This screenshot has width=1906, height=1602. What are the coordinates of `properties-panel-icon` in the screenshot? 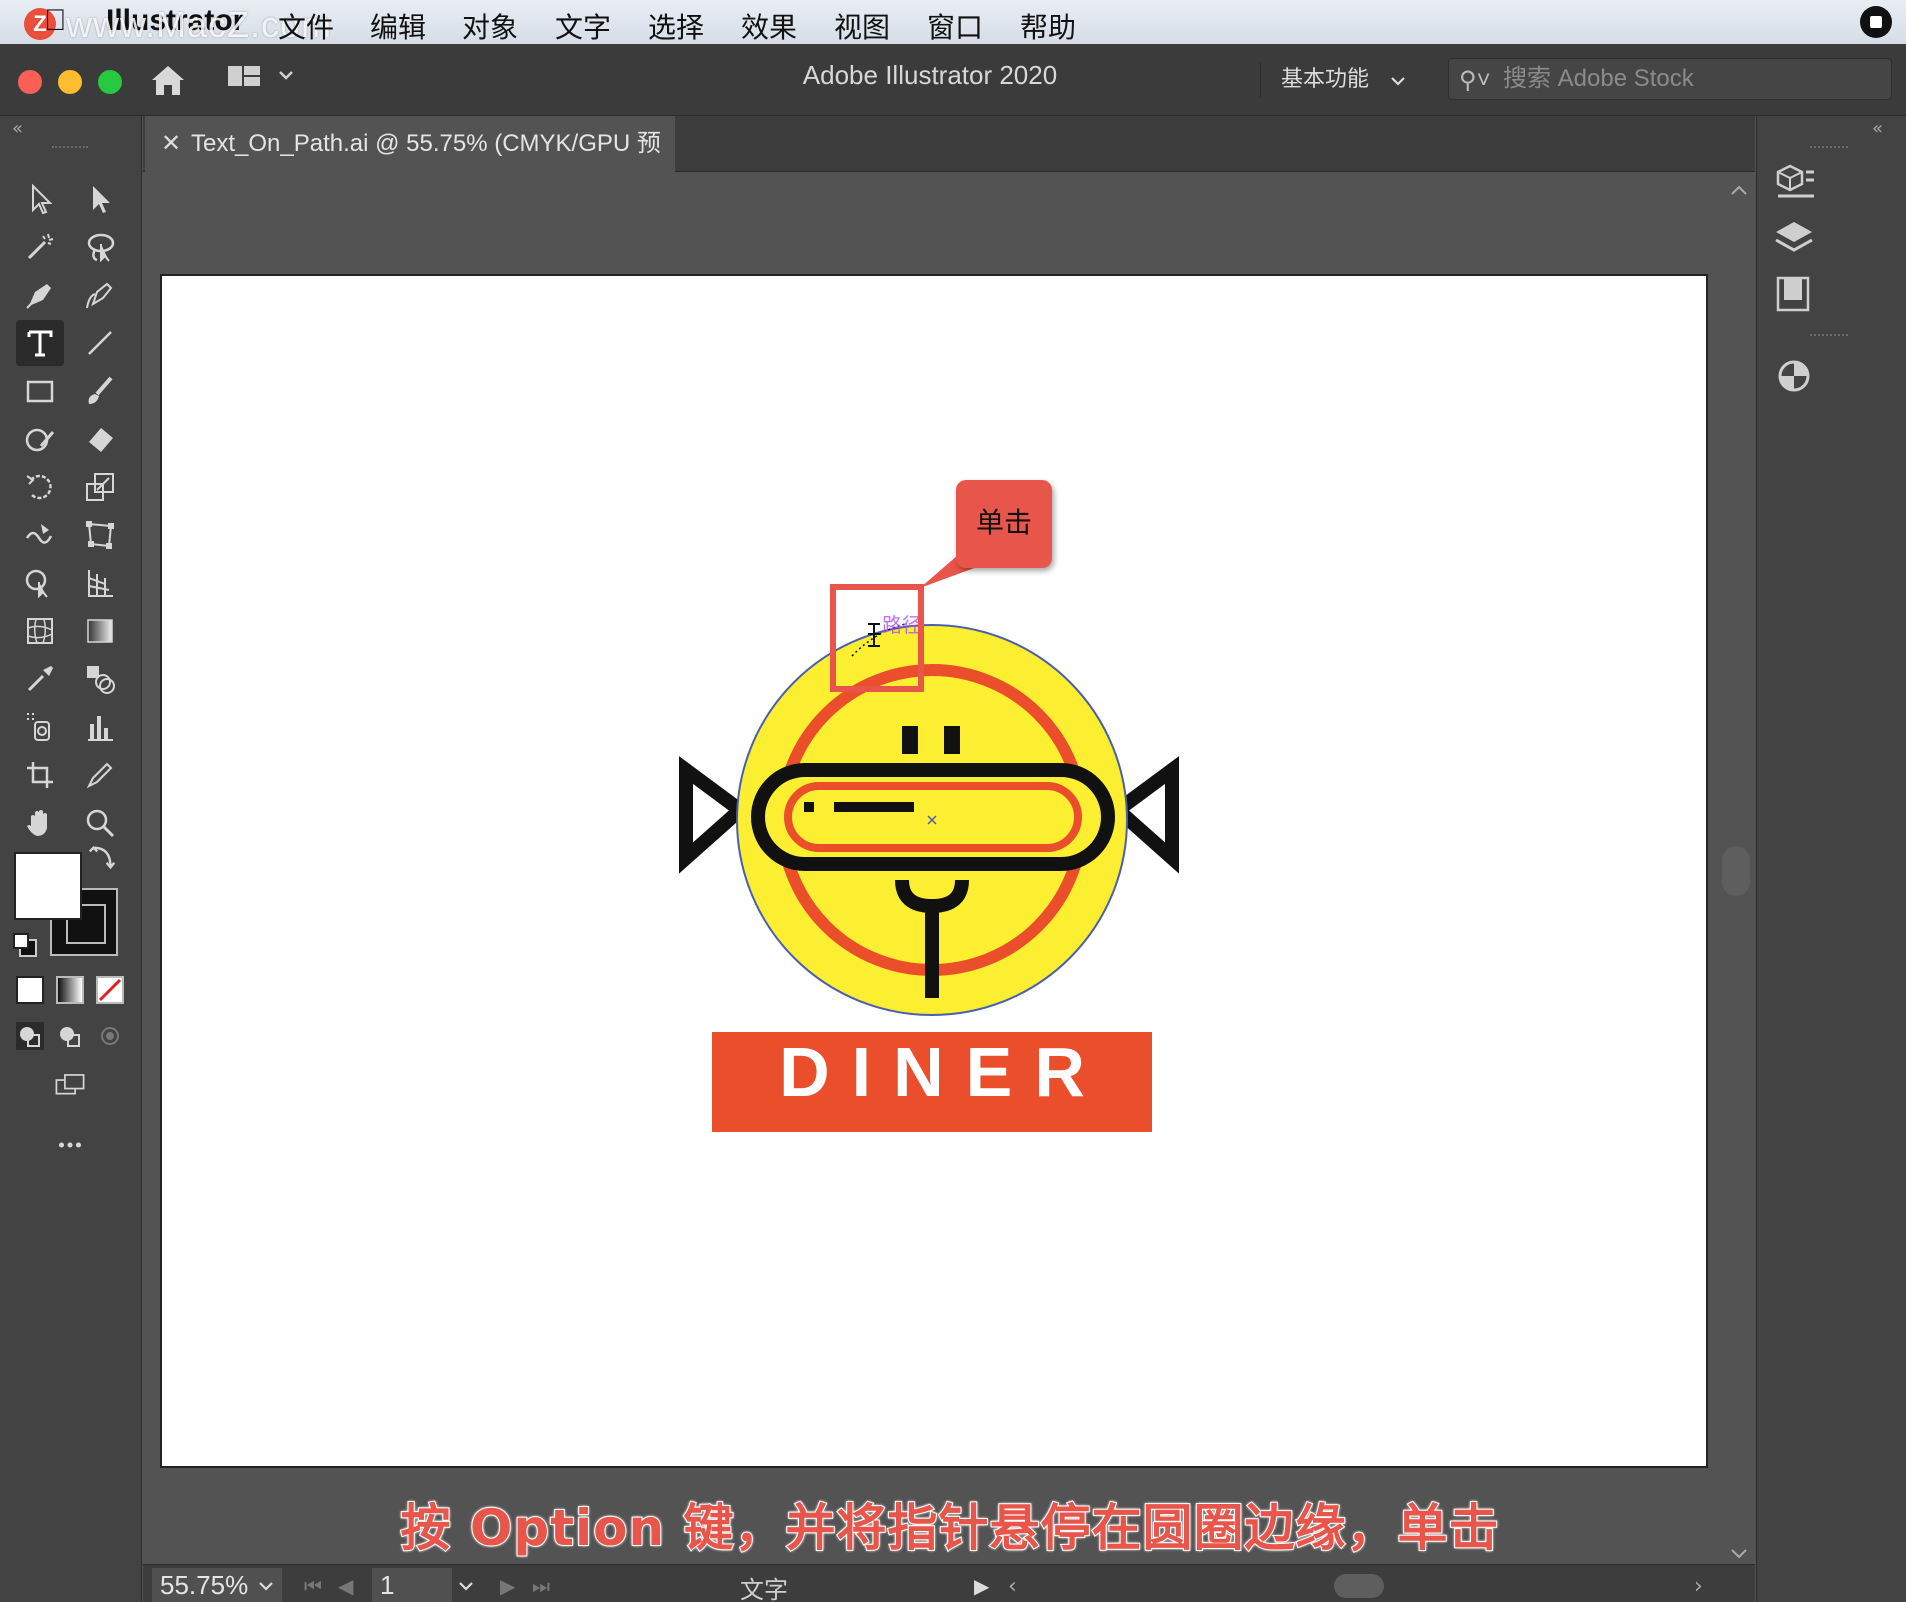 It's located at (1794, 184).